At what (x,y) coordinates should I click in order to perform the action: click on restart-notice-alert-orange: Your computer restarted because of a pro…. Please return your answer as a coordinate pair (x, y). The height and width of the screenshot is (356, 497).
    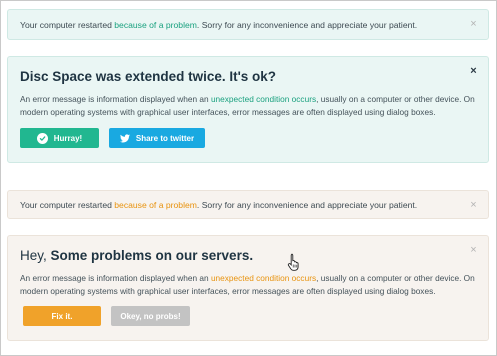
    Looking at the image, I should click on (248, 204).